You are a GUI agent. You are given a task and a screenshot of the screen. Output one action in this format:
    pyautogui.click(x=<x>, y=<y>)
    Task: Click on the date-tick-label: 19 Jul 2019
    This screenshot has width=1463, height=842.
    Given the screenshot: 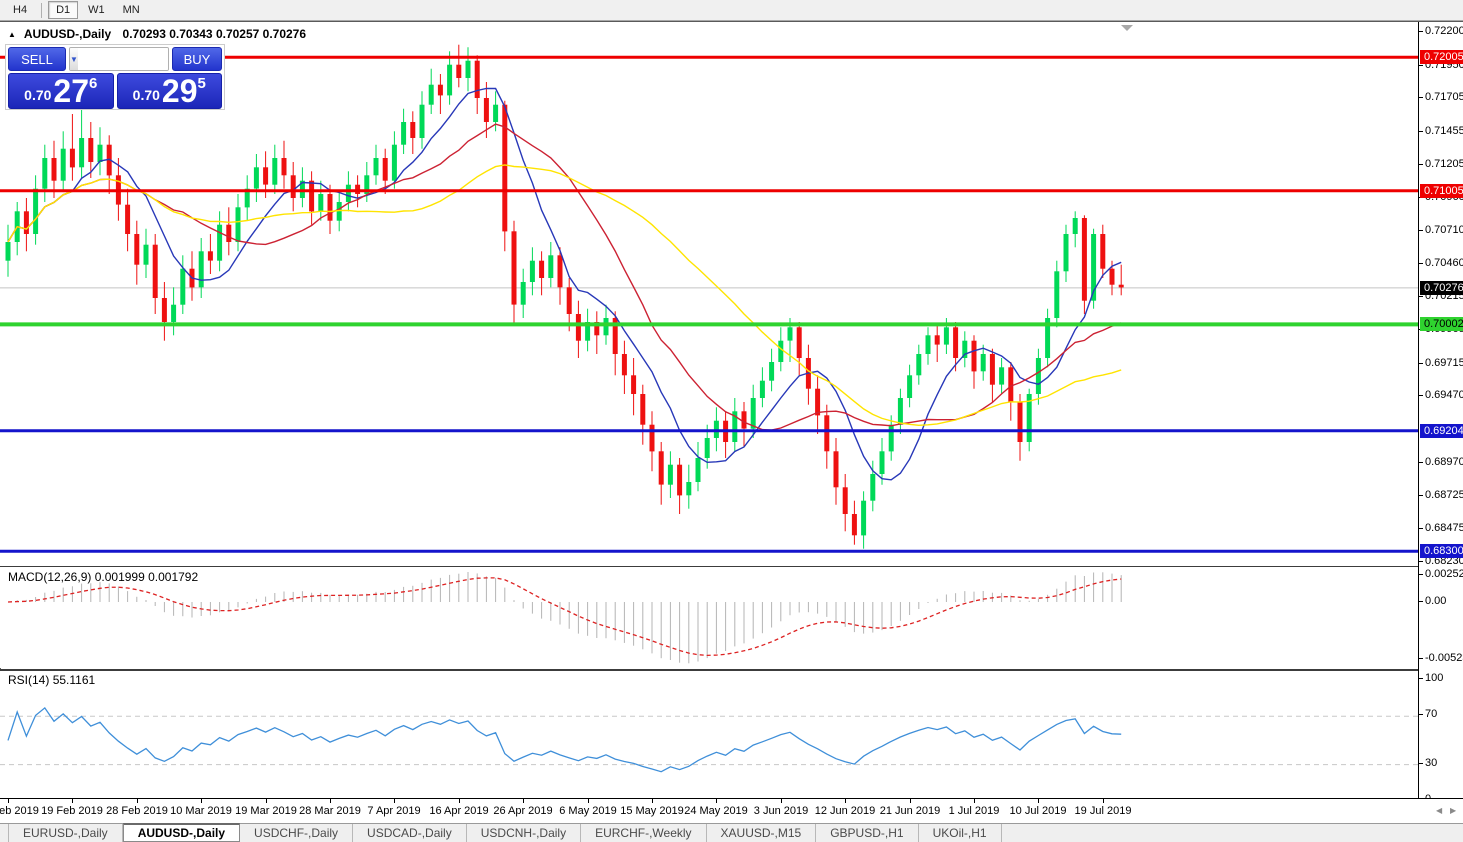 What is the action you would take?
    pyautogui.click(x=1103, y=811)
    